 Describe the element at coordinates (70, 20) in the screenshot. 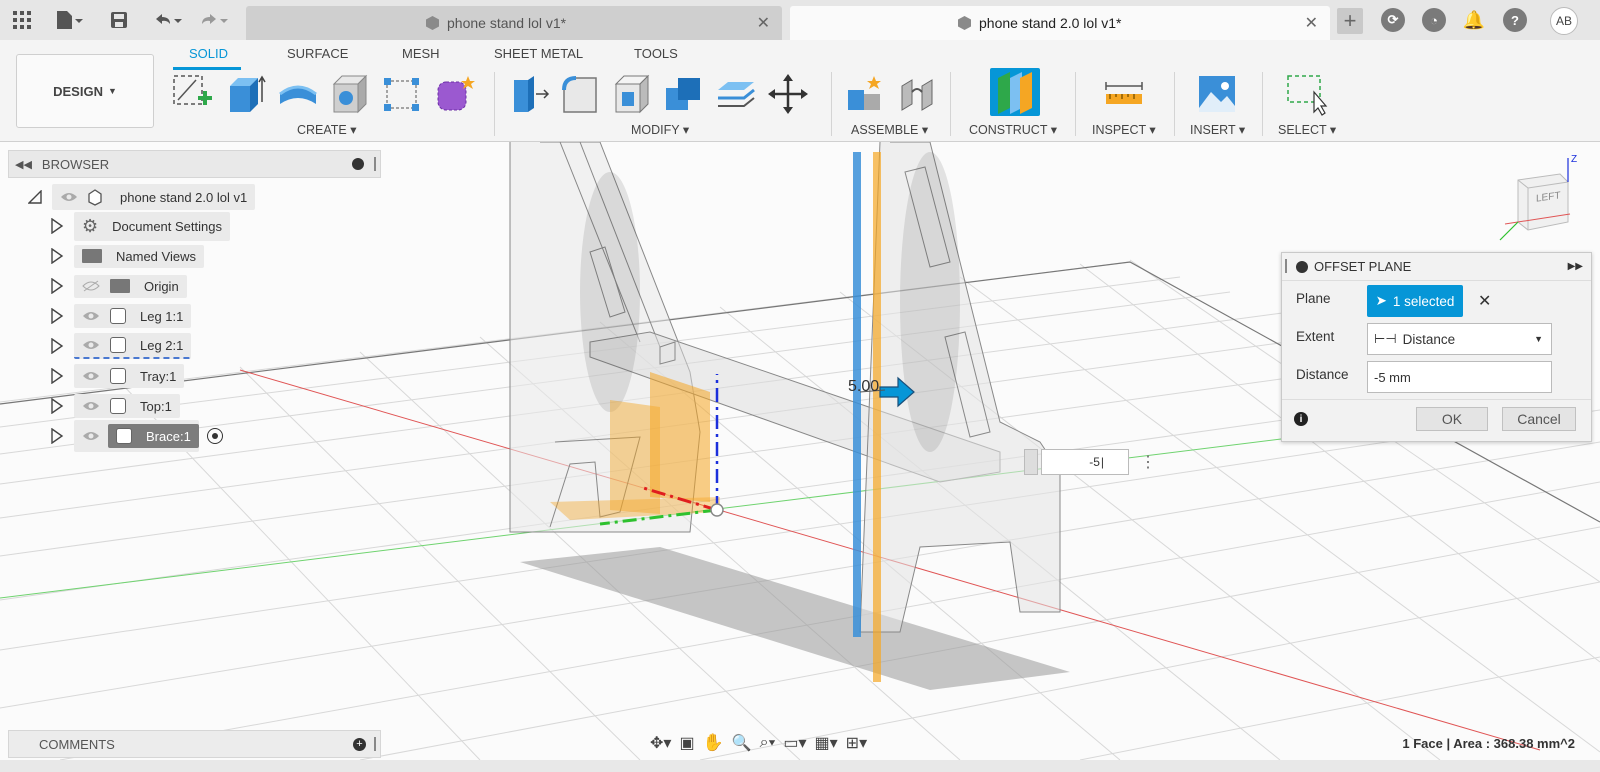

I see `file-menu-icon` at that location.